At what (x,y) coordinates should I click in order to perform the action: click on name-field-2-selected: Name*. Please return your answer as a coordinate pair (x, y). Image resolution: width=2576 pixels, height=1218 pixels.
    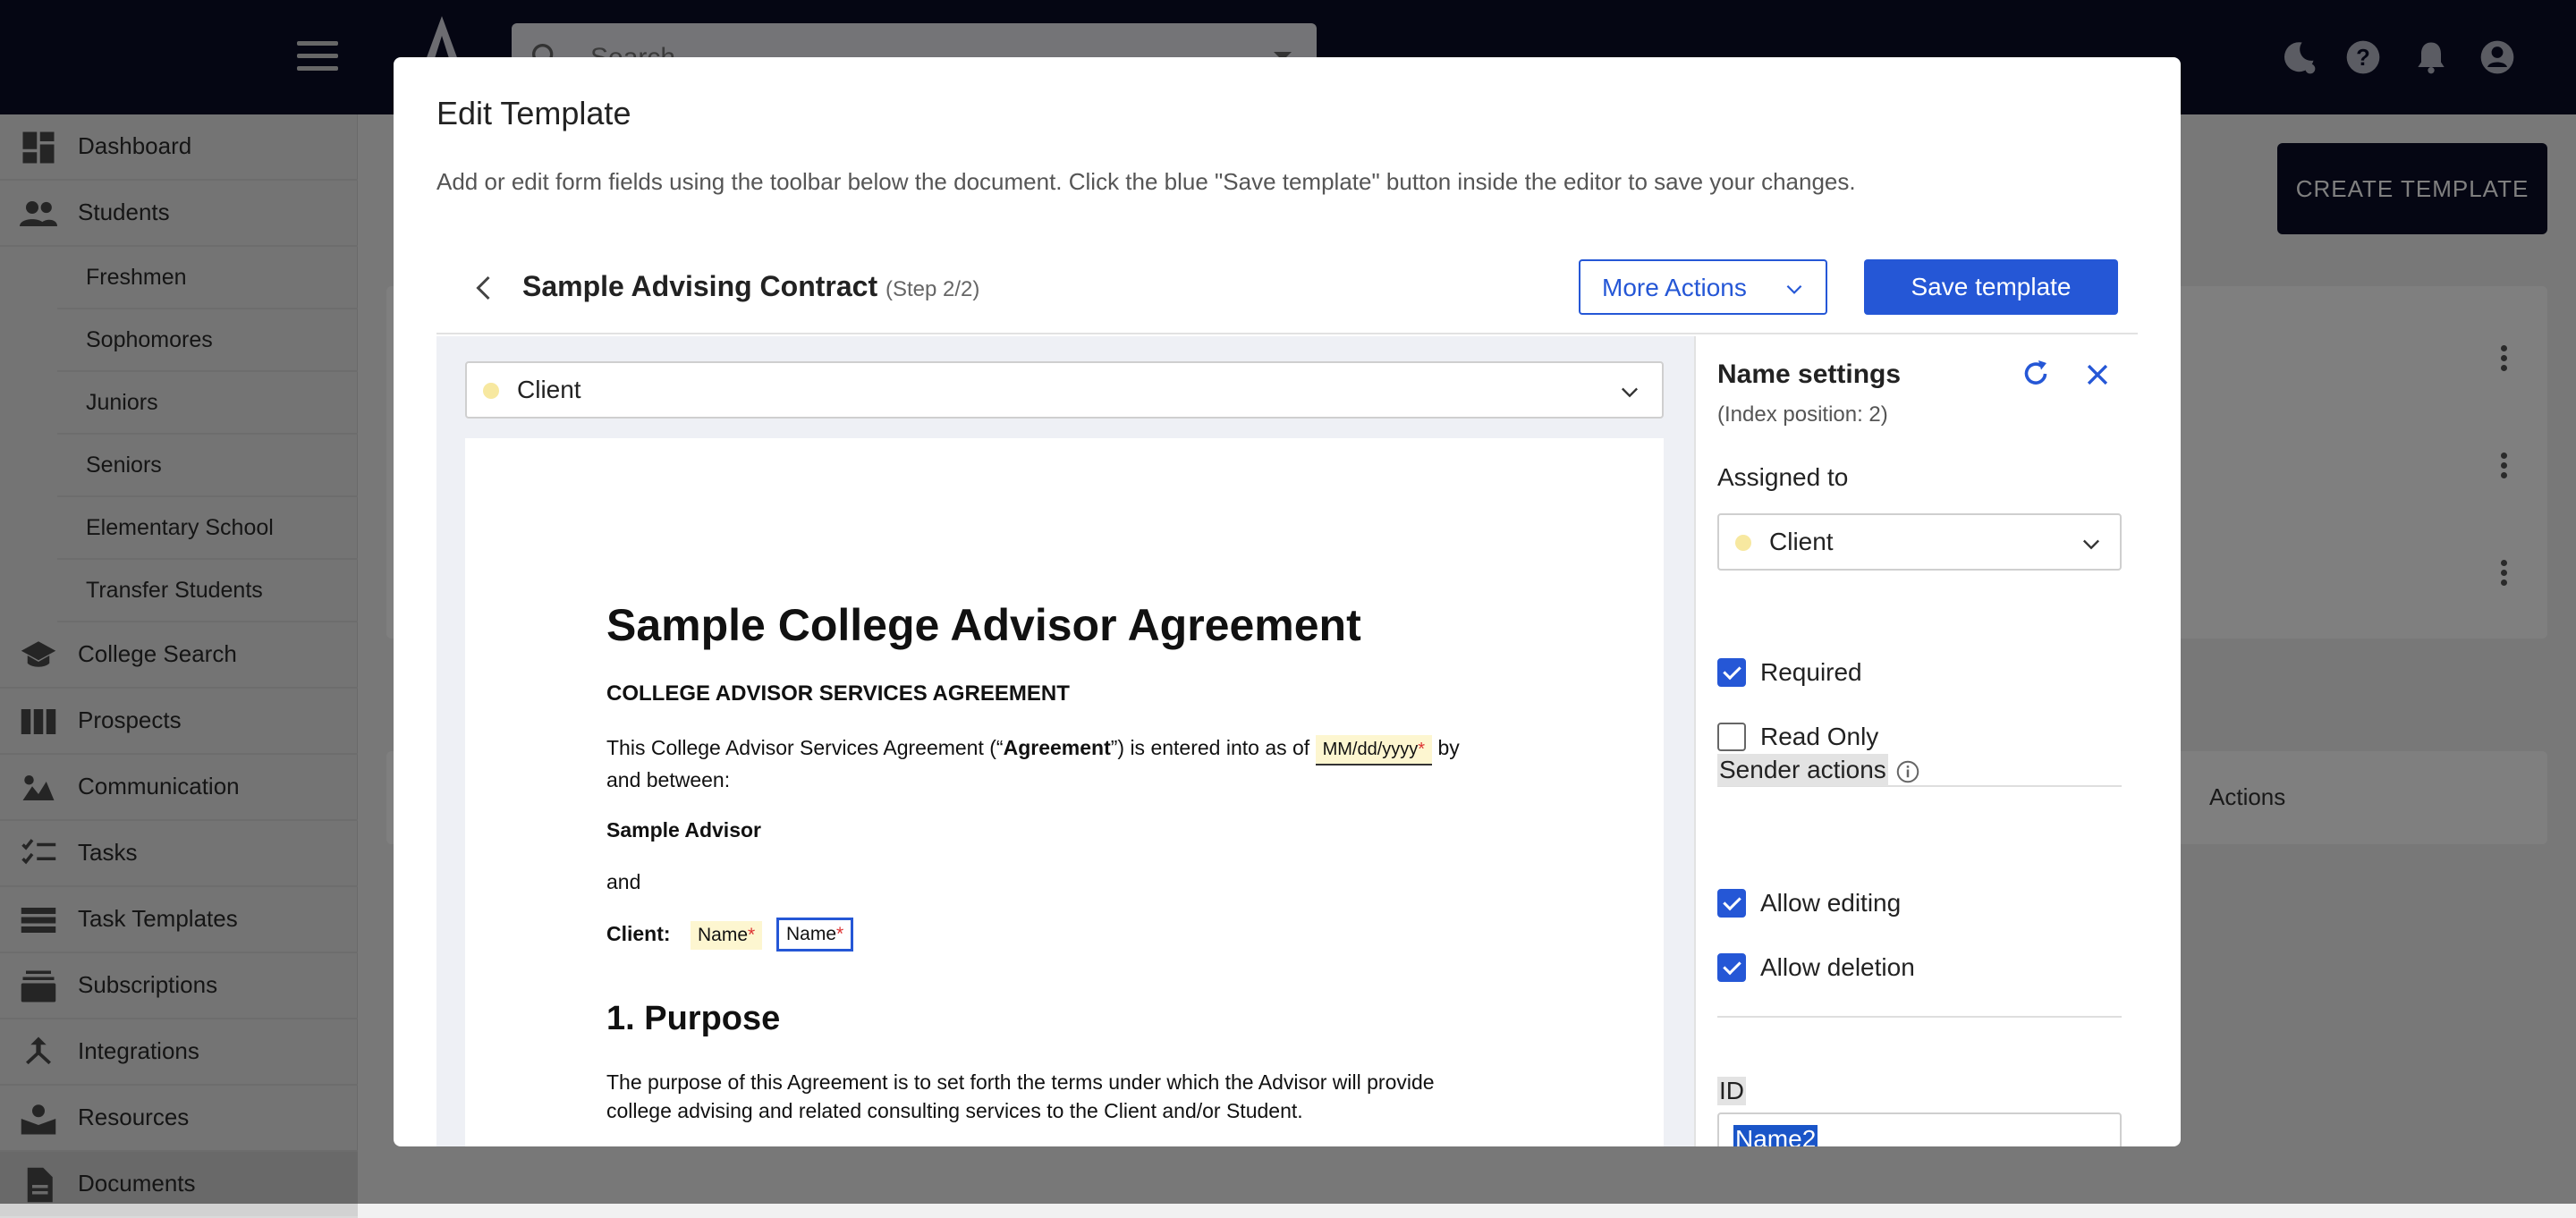
    Looking at the image, I should click on (815, 935).